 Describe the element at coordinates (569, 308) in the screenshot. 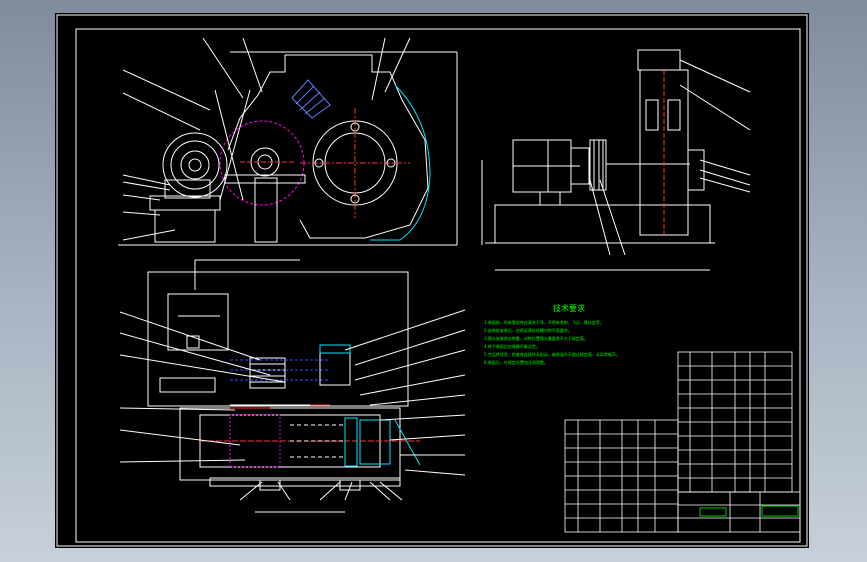

I see `notes-title: 技术要求` at that location.